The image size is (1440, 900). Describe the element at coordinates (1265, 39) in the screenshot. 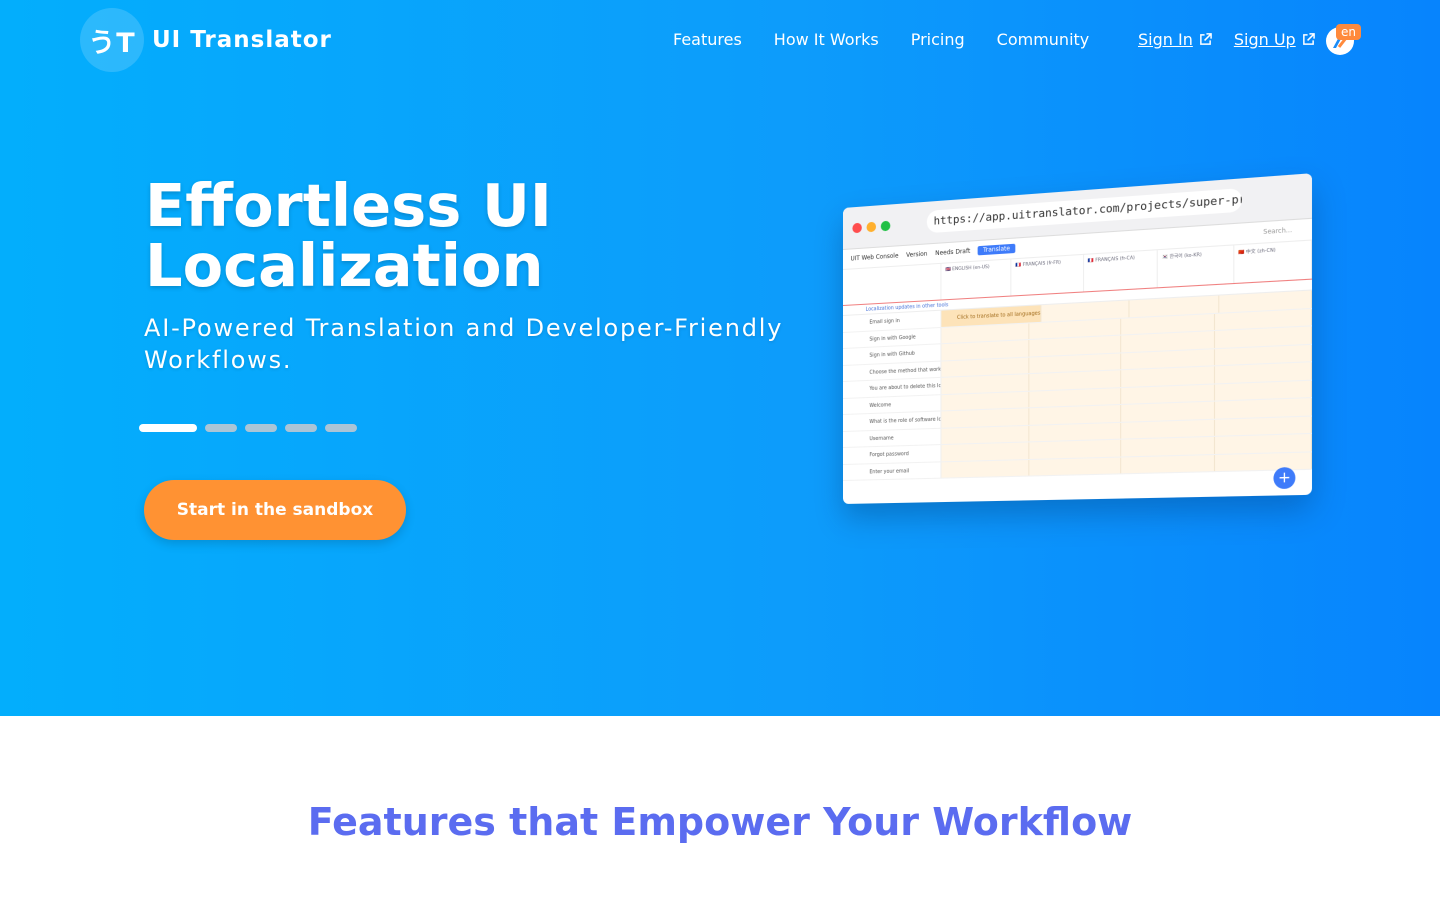

I see `sign-up-label: Sign Up` at that location.